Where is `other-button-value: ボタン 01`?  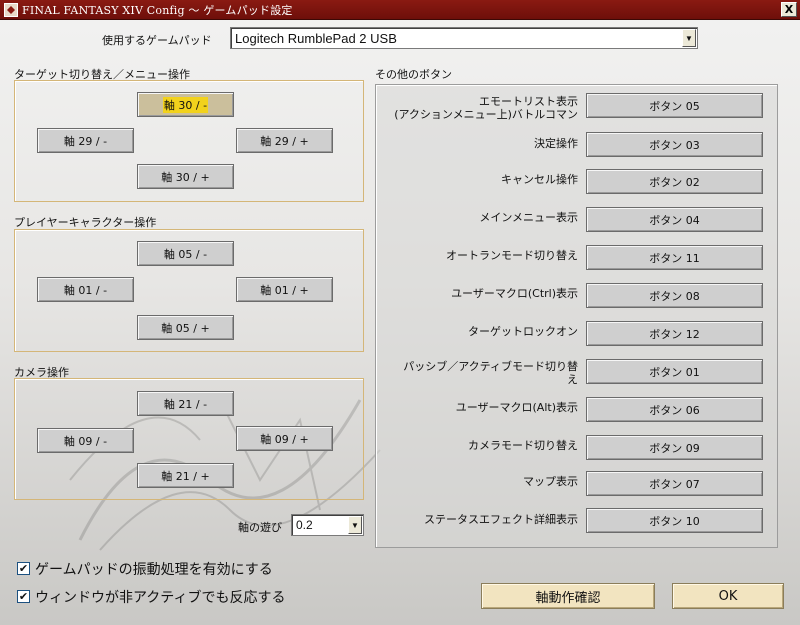 other-button-value: ボタン 01 is located at coordinates (674, 371).